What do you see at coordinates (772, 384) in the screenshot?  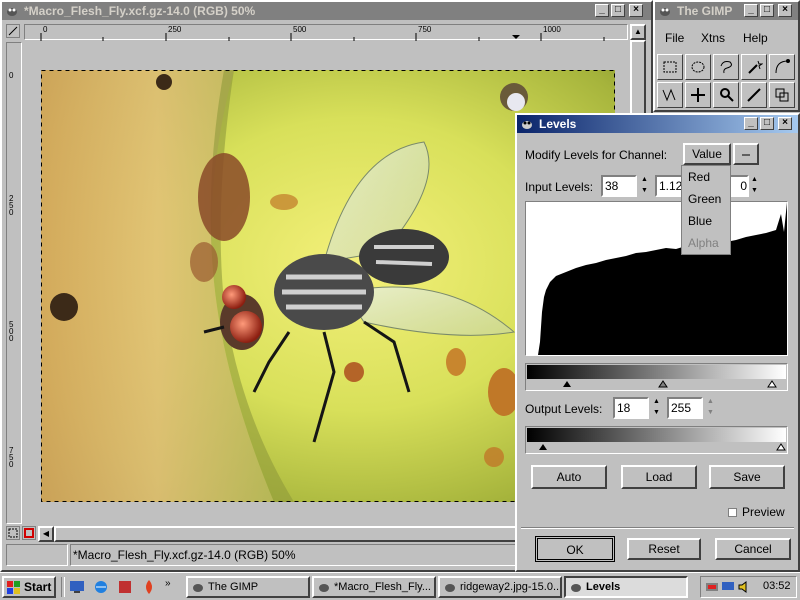 I see `input-high-handle` at bounding box center [772, 384].